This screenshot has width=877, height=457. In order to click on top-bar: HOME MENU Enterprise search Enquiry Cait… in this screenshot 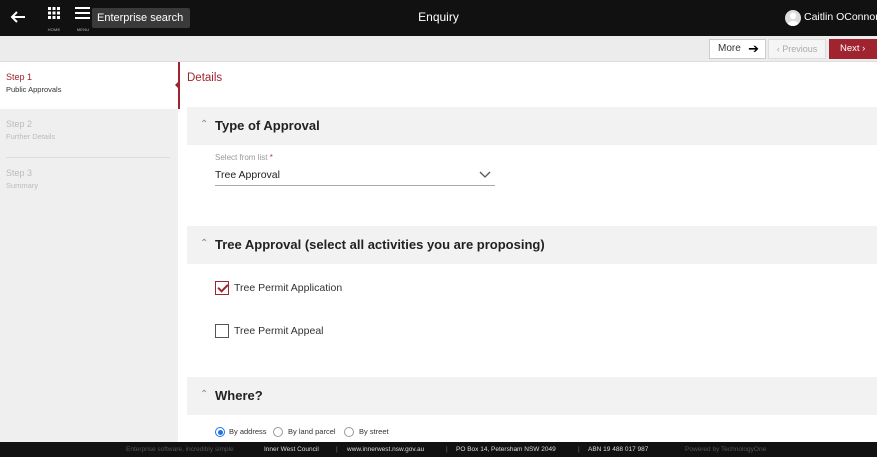, I will do `click(438, 18)`.